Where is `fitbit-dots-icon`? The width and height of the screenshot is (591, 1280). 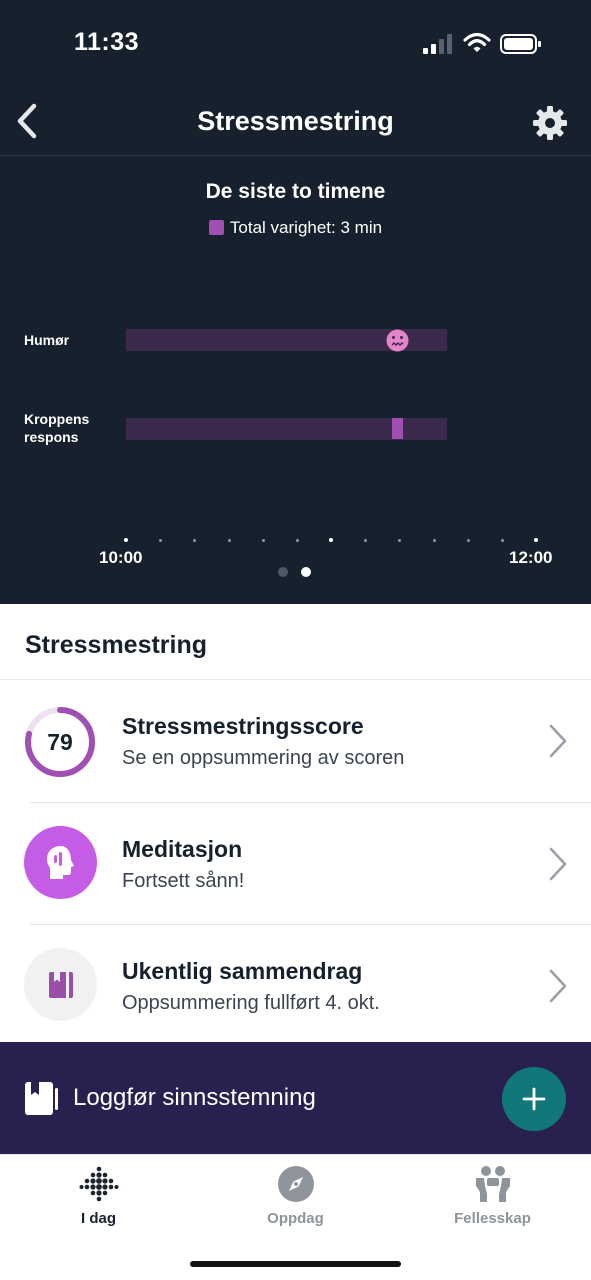
fitbit-dots-icon is located at coordinates (99, 1184).